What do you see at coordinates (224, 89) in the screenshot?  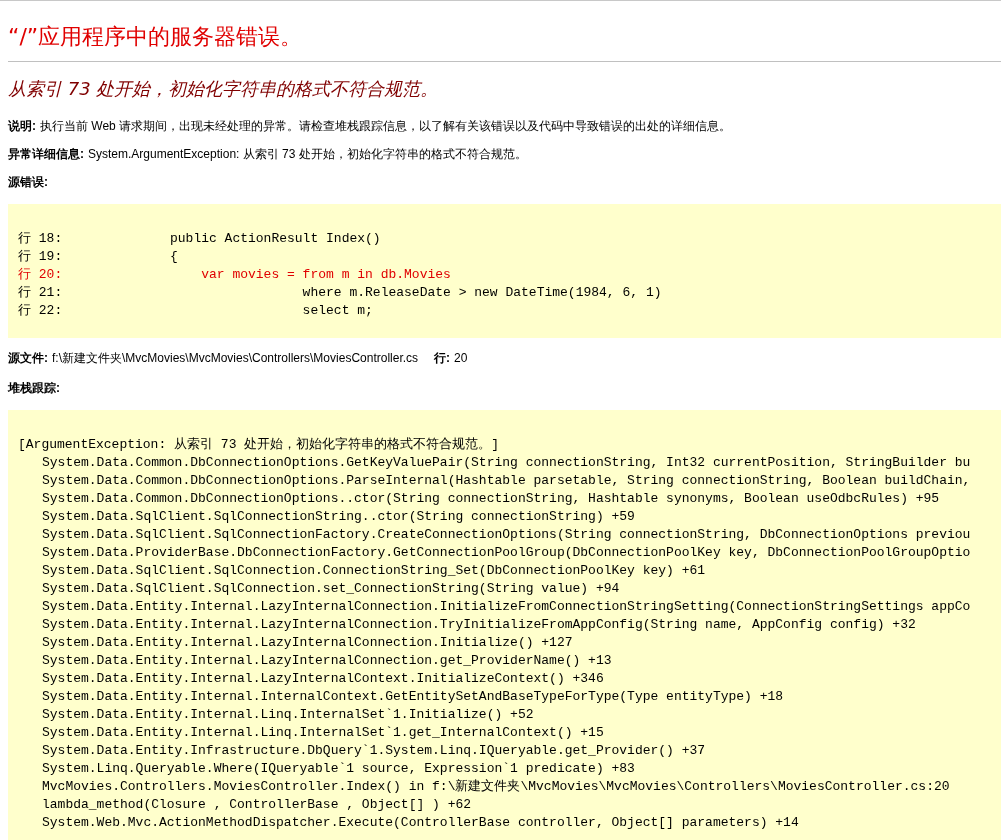 I see `error-message: 从索引 73 处开始，初始化字符串的格式不符合规范。` at bounding box center [224, 89].